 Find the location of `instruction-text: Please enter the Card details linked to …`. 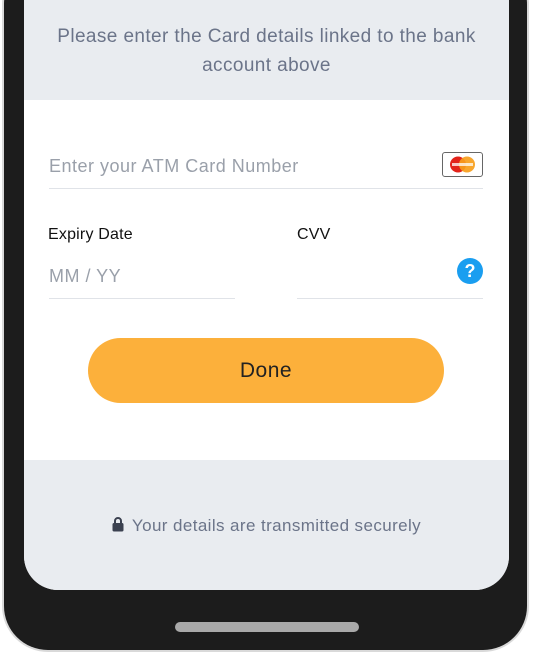

instruction-text: Please enter the Card details linked to … is located at coordinates (266, 51).